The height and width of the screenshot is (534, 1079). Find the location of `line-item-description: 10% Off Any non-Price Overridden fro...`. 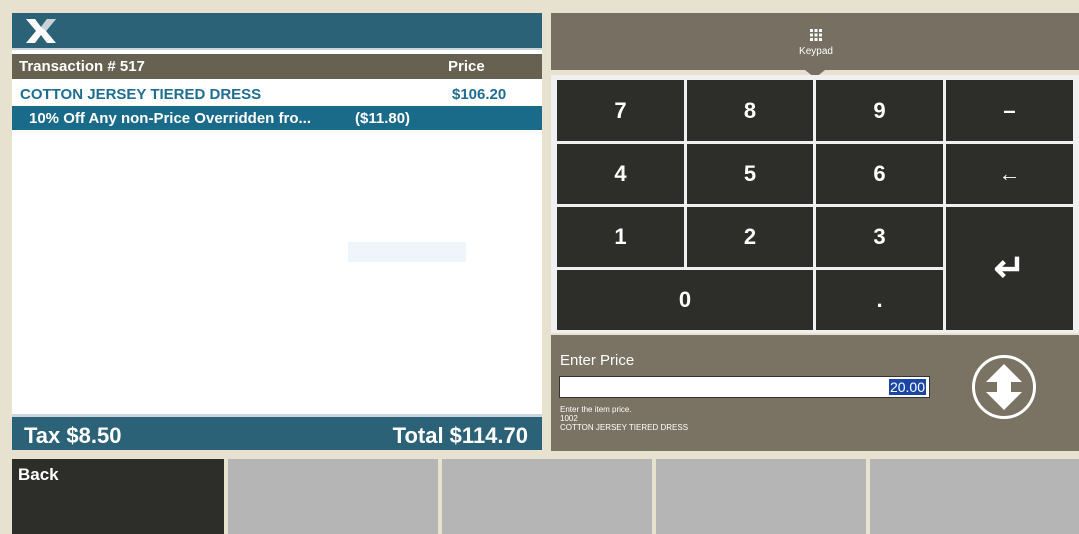

line-item-description: 10% Off Any non-Price Overridden fro... is located at coordinates (170, 118).